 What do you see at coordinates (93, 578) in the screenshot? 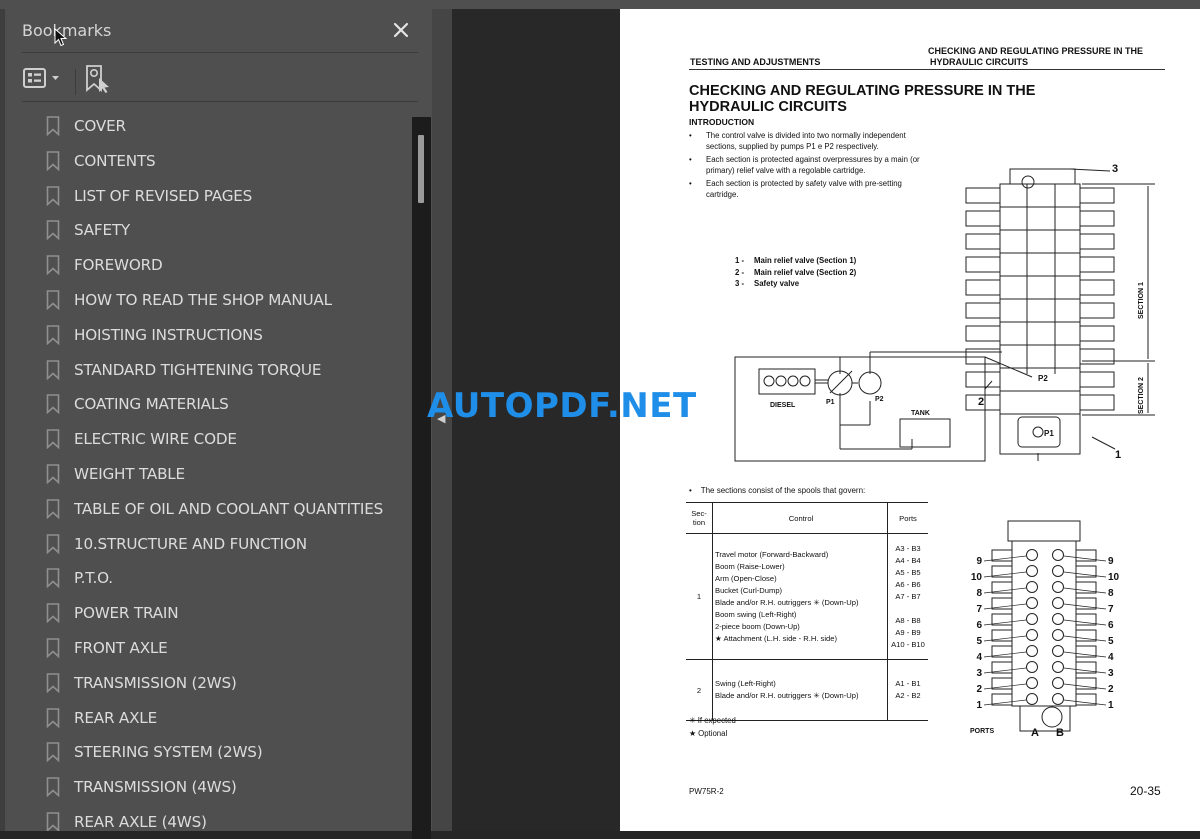
I see `bookmark-label: P.T.O.` at bounding box center [93, 578].